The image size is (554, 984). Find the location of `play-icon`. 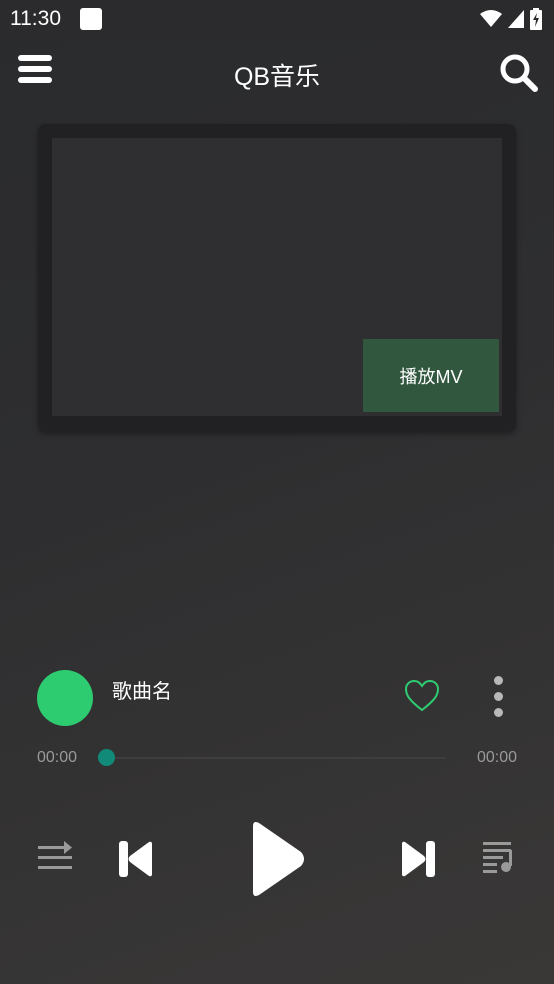

play-icon is located at coordinates (277, 859).